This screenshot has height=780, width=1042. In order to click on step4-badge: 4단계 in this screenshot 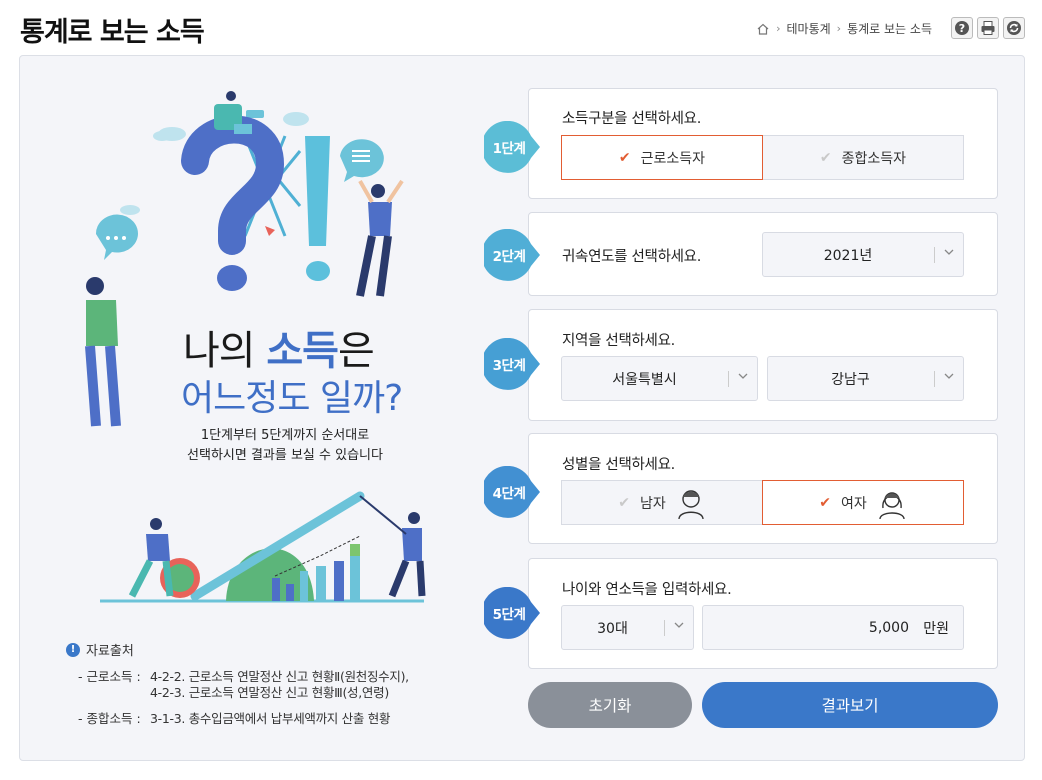, I will do `click(513, 492)`.